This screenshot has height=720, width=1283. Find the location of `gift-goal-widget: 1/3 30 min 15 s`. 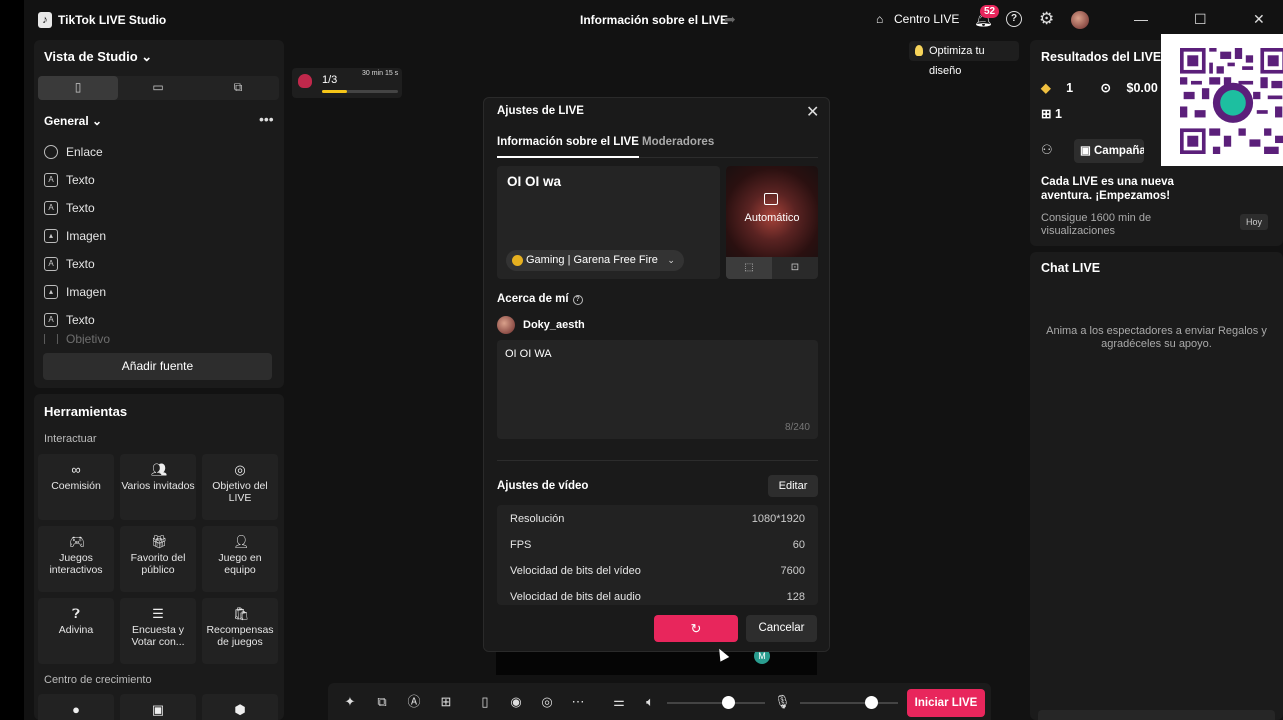

gift-goal-widget: 1/3 30 min 15 s is located at coordinates (347, 83).